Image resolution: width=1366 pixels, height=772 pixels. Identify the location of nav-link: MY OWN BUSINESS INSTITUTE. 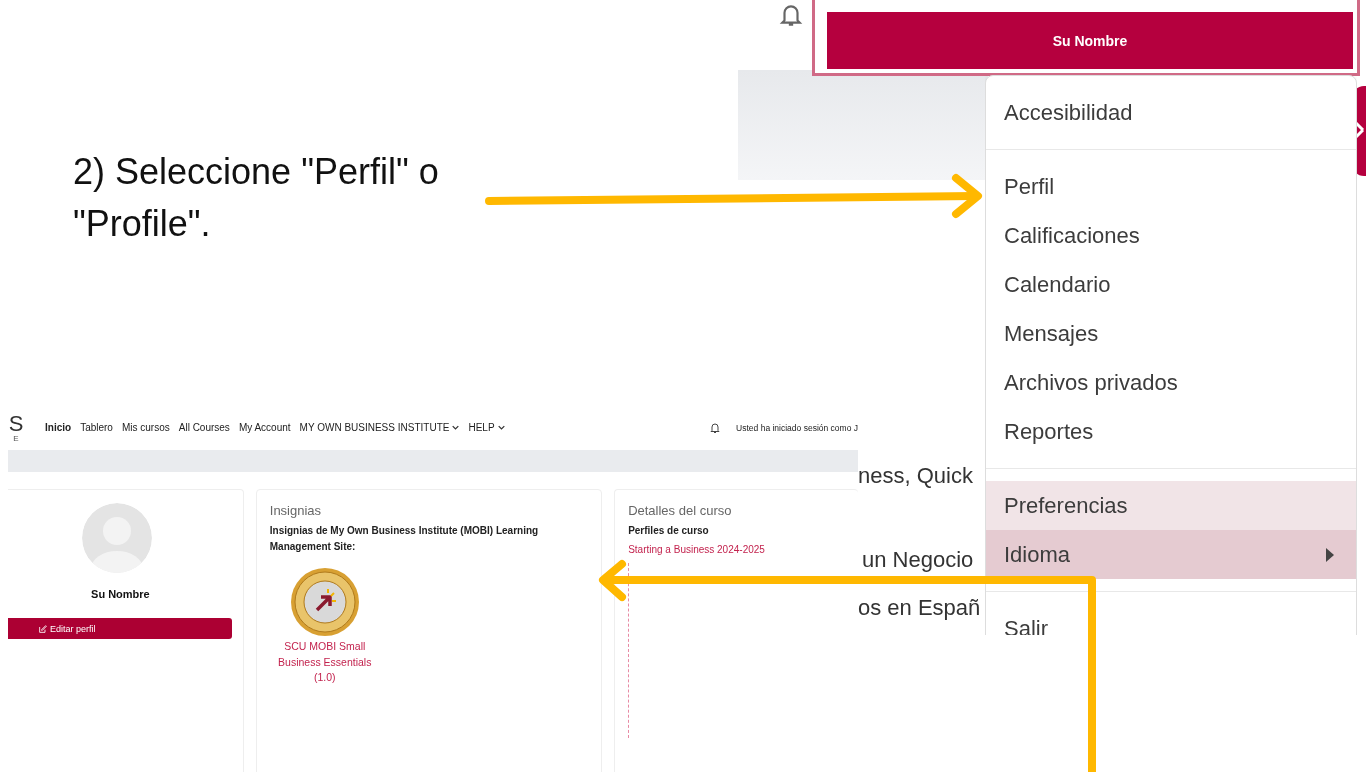
(379, 427).